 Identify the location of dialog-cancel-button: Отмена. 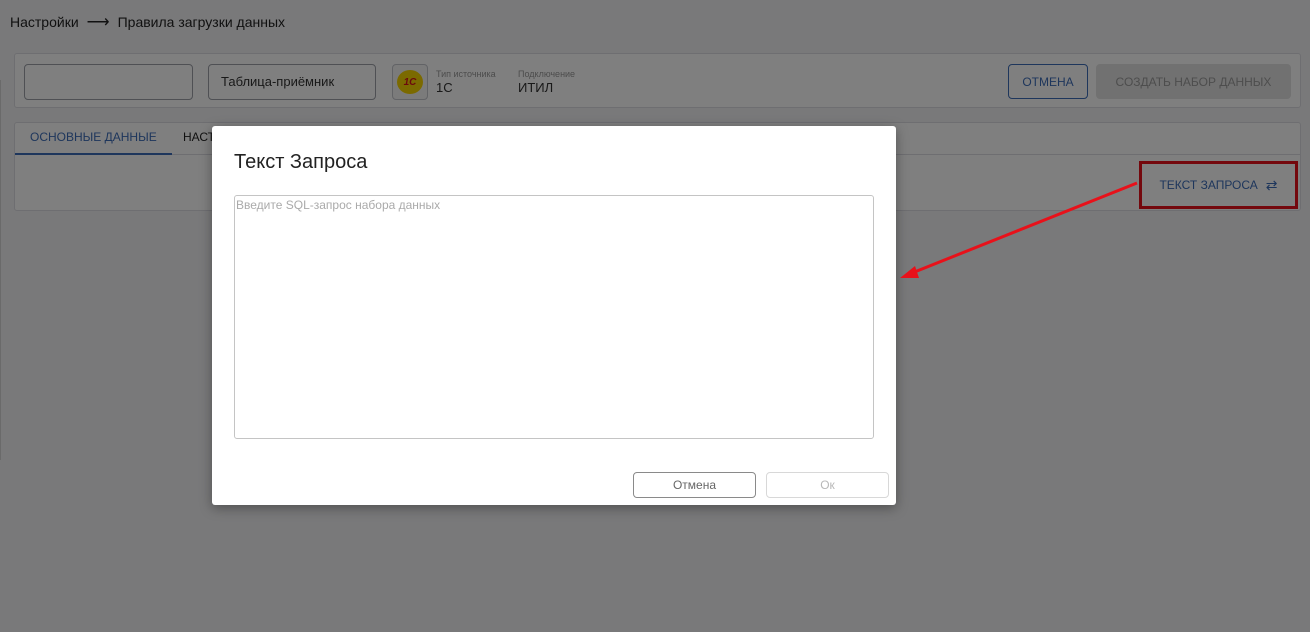
(694, 485).